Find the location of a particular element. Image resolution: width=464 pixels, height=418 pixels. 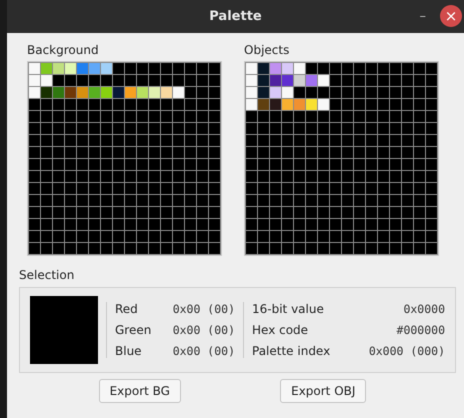

detail-label: Hex code is located at coordinates (281, 330).